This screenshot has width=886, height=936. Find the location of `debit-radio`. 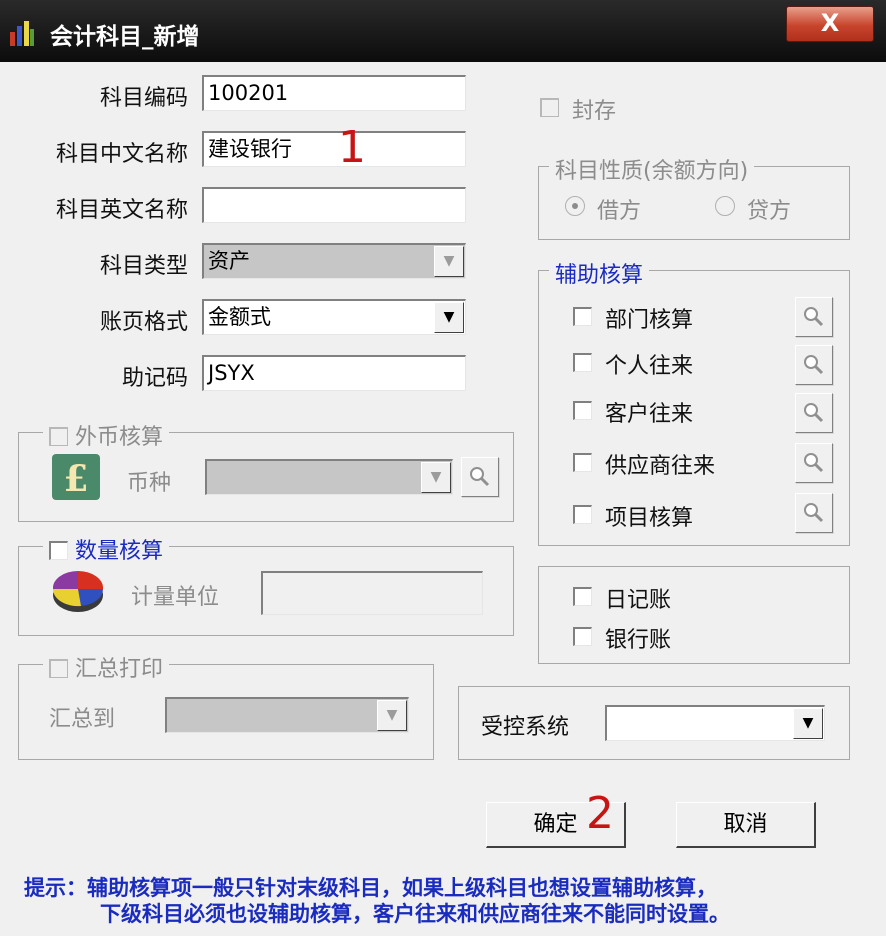

debit-radio is located at coordinates (575, 206).